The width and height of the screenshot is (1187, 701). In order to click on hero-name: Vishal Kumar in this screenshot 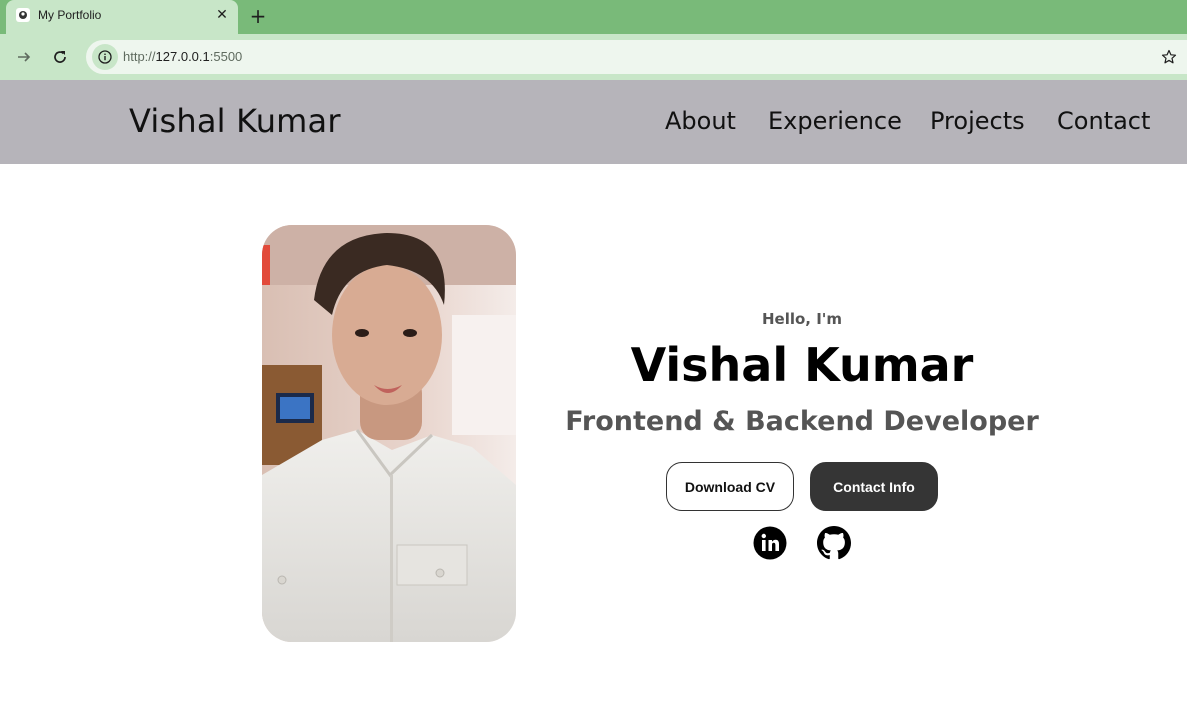, I will do `click(802, 365)`.